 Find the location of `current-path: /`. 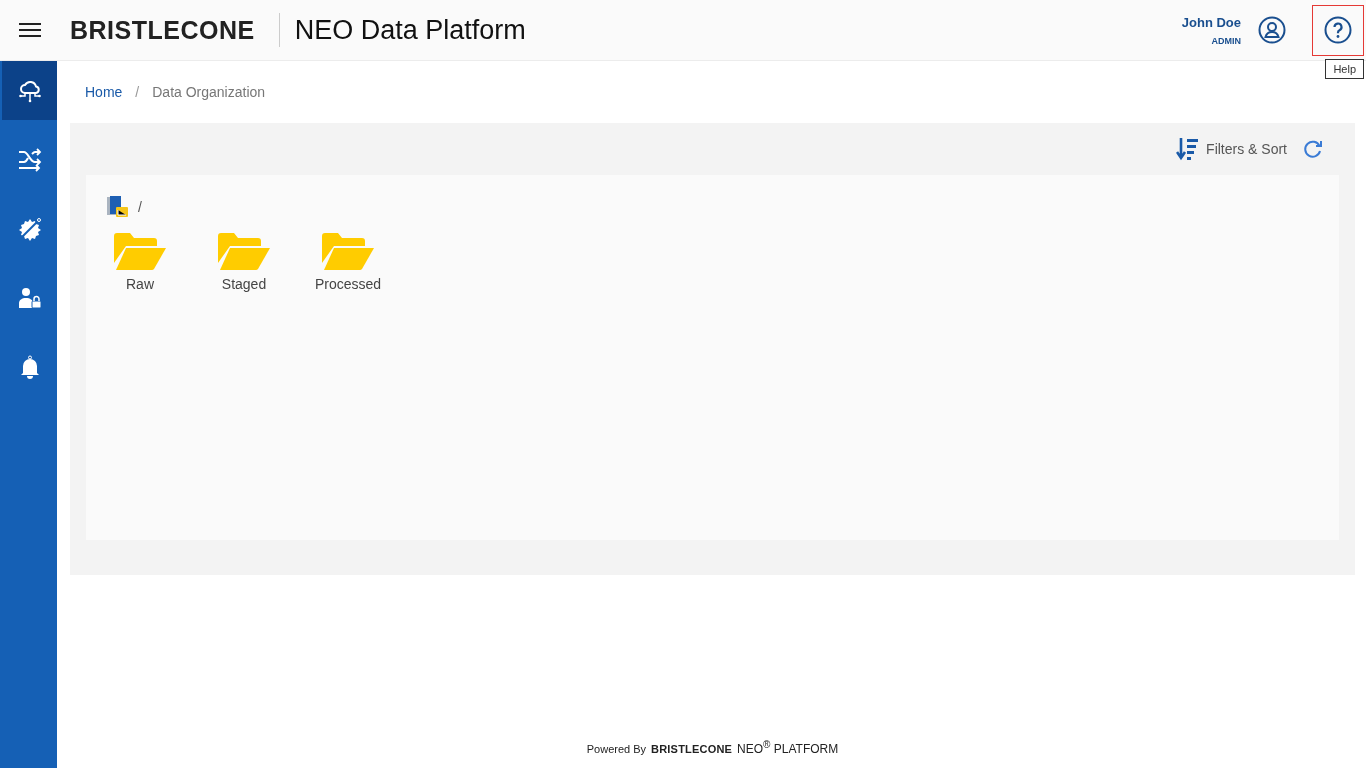

current-path: / is located at coordinates (140, 207).